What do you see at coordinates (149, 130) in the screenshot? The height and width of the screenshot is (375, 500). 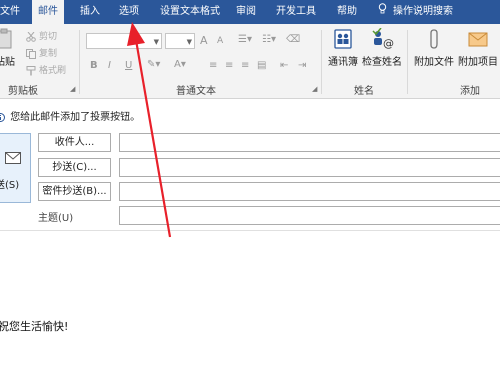 I see `annotation-arrow` at bounding box center [149, 130].